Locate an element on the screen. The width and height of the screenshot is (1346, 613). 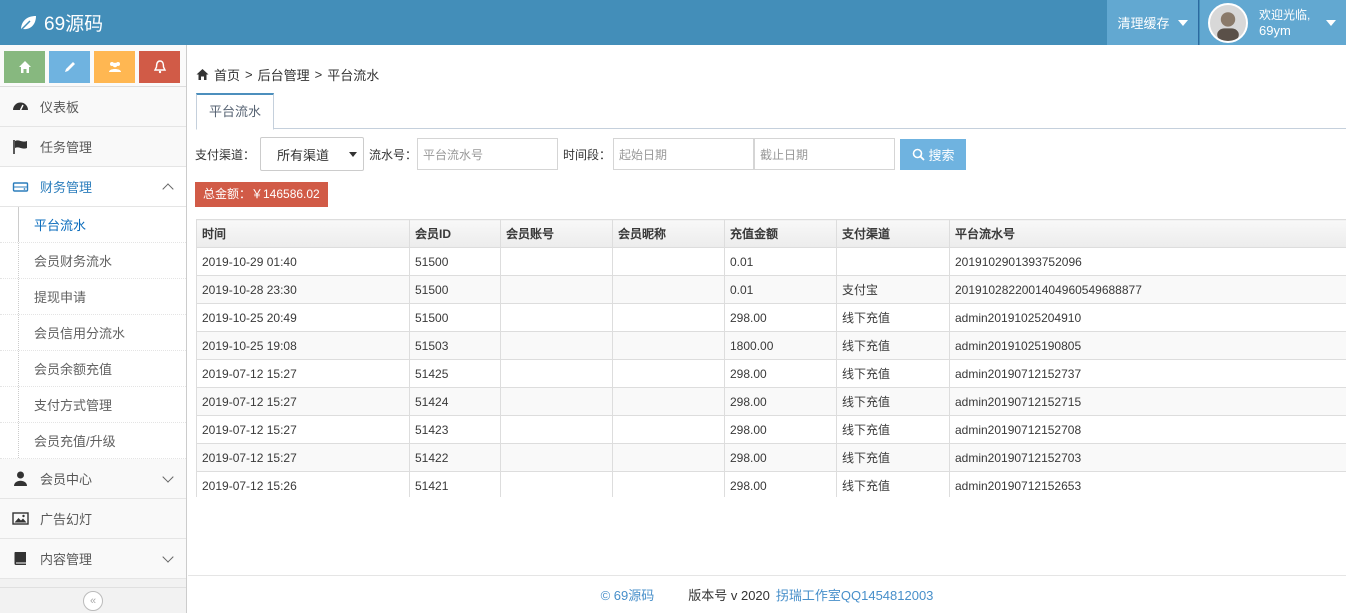
total-amount-badge: 总金额：￥146586.02 is located at coordinates (261, 194).